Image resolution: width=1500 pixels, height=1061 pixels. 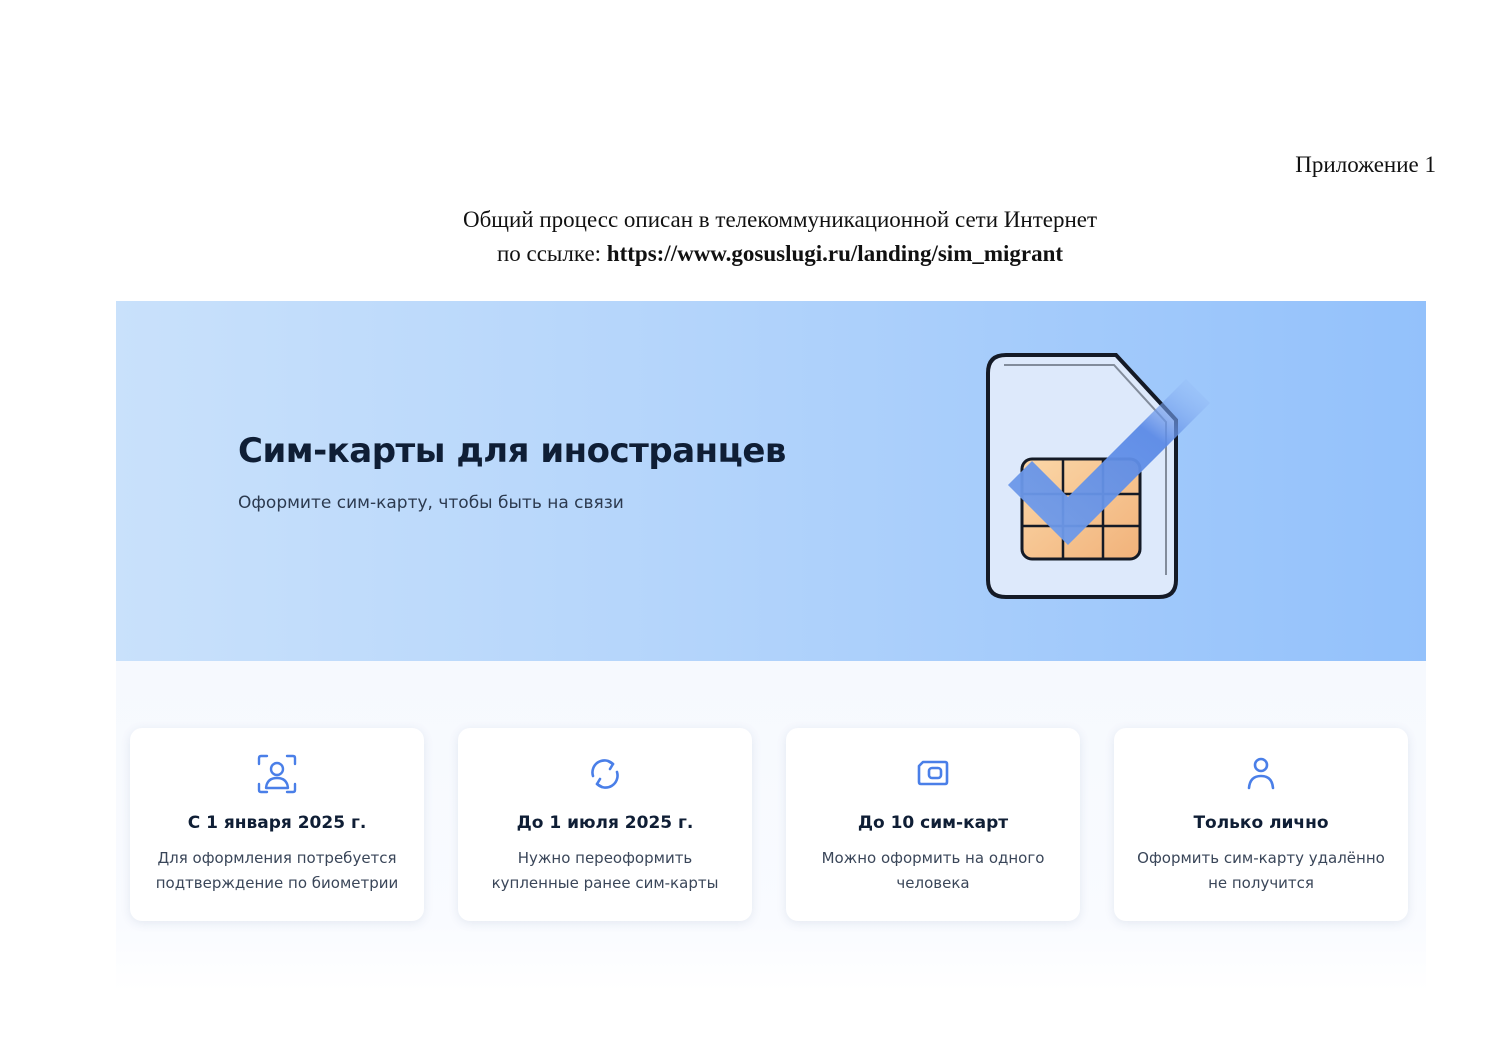 I want to click on appendix-label: Приложение 1, so click(x=1365, y=164).